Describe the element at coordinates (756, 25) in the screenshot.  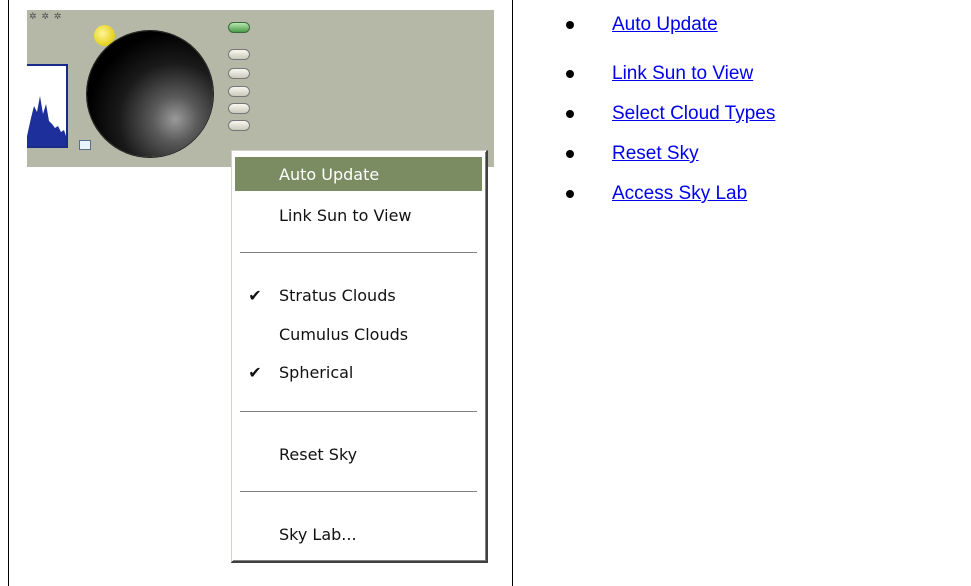
I see `list-item: Auto Update` at that location.